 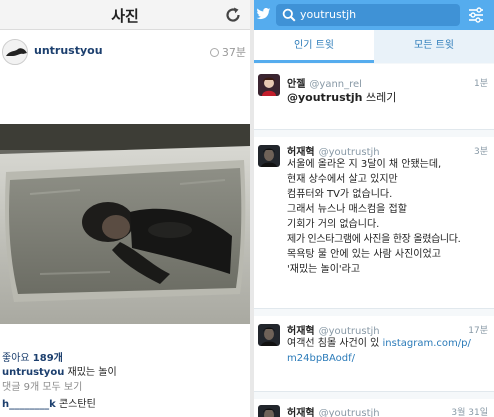 I want to click on tweet-line: 기회가 거의 없습니다., so click(x=333, y=224).